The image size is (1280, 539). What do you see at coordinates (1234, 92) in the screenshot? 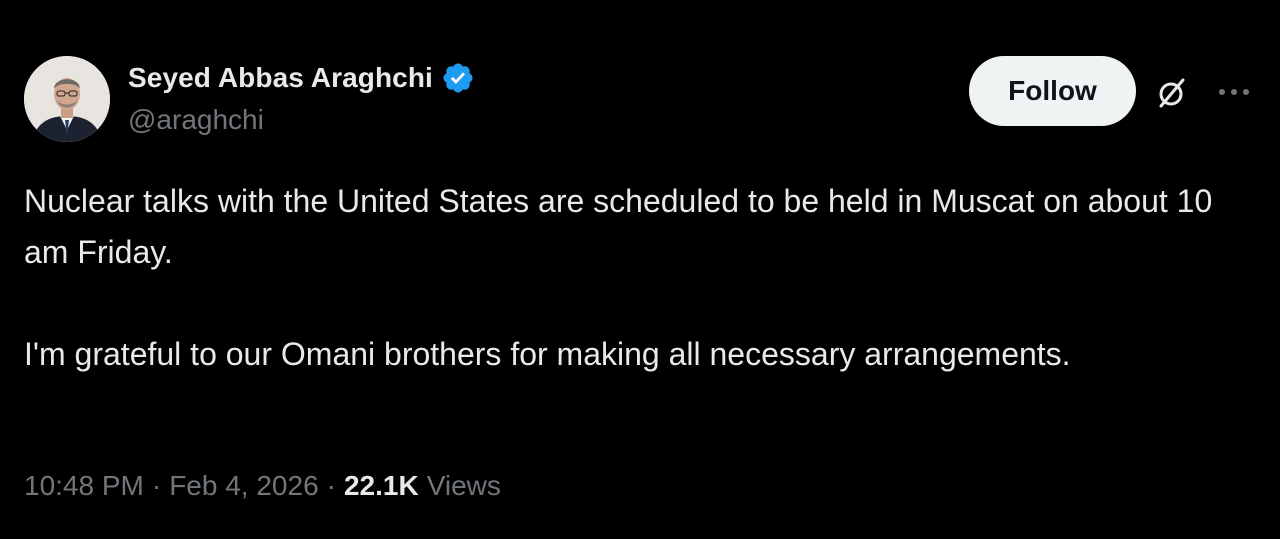
I see `more-icon` at bounding box center [1234, 92].